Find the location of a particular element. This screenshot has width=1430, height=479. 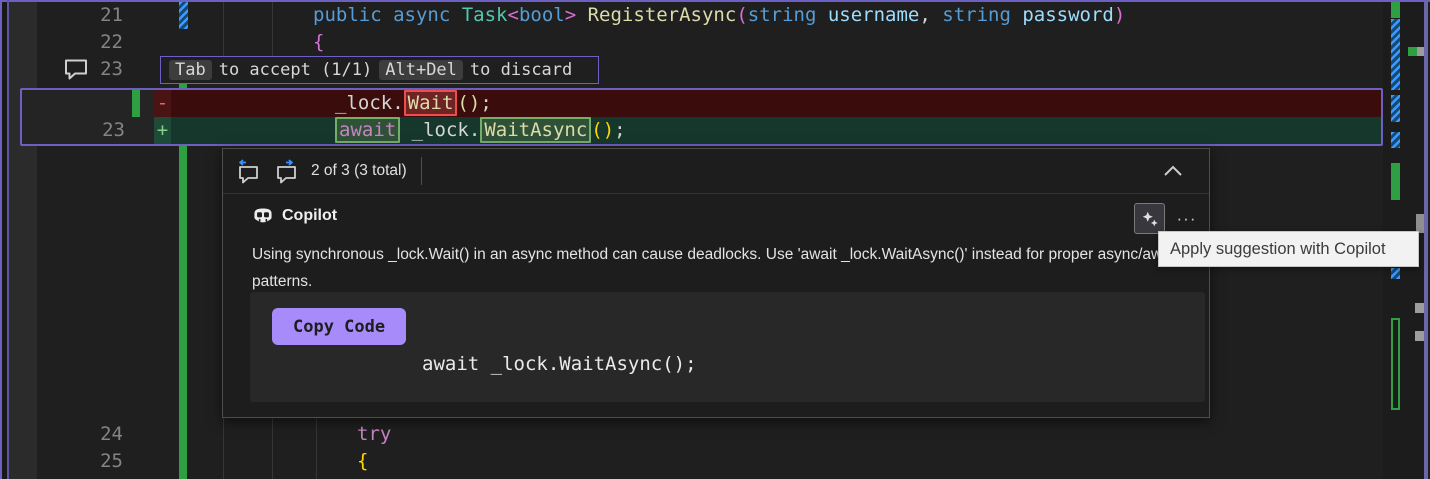

header-divider is located at coordinates (421, 171).